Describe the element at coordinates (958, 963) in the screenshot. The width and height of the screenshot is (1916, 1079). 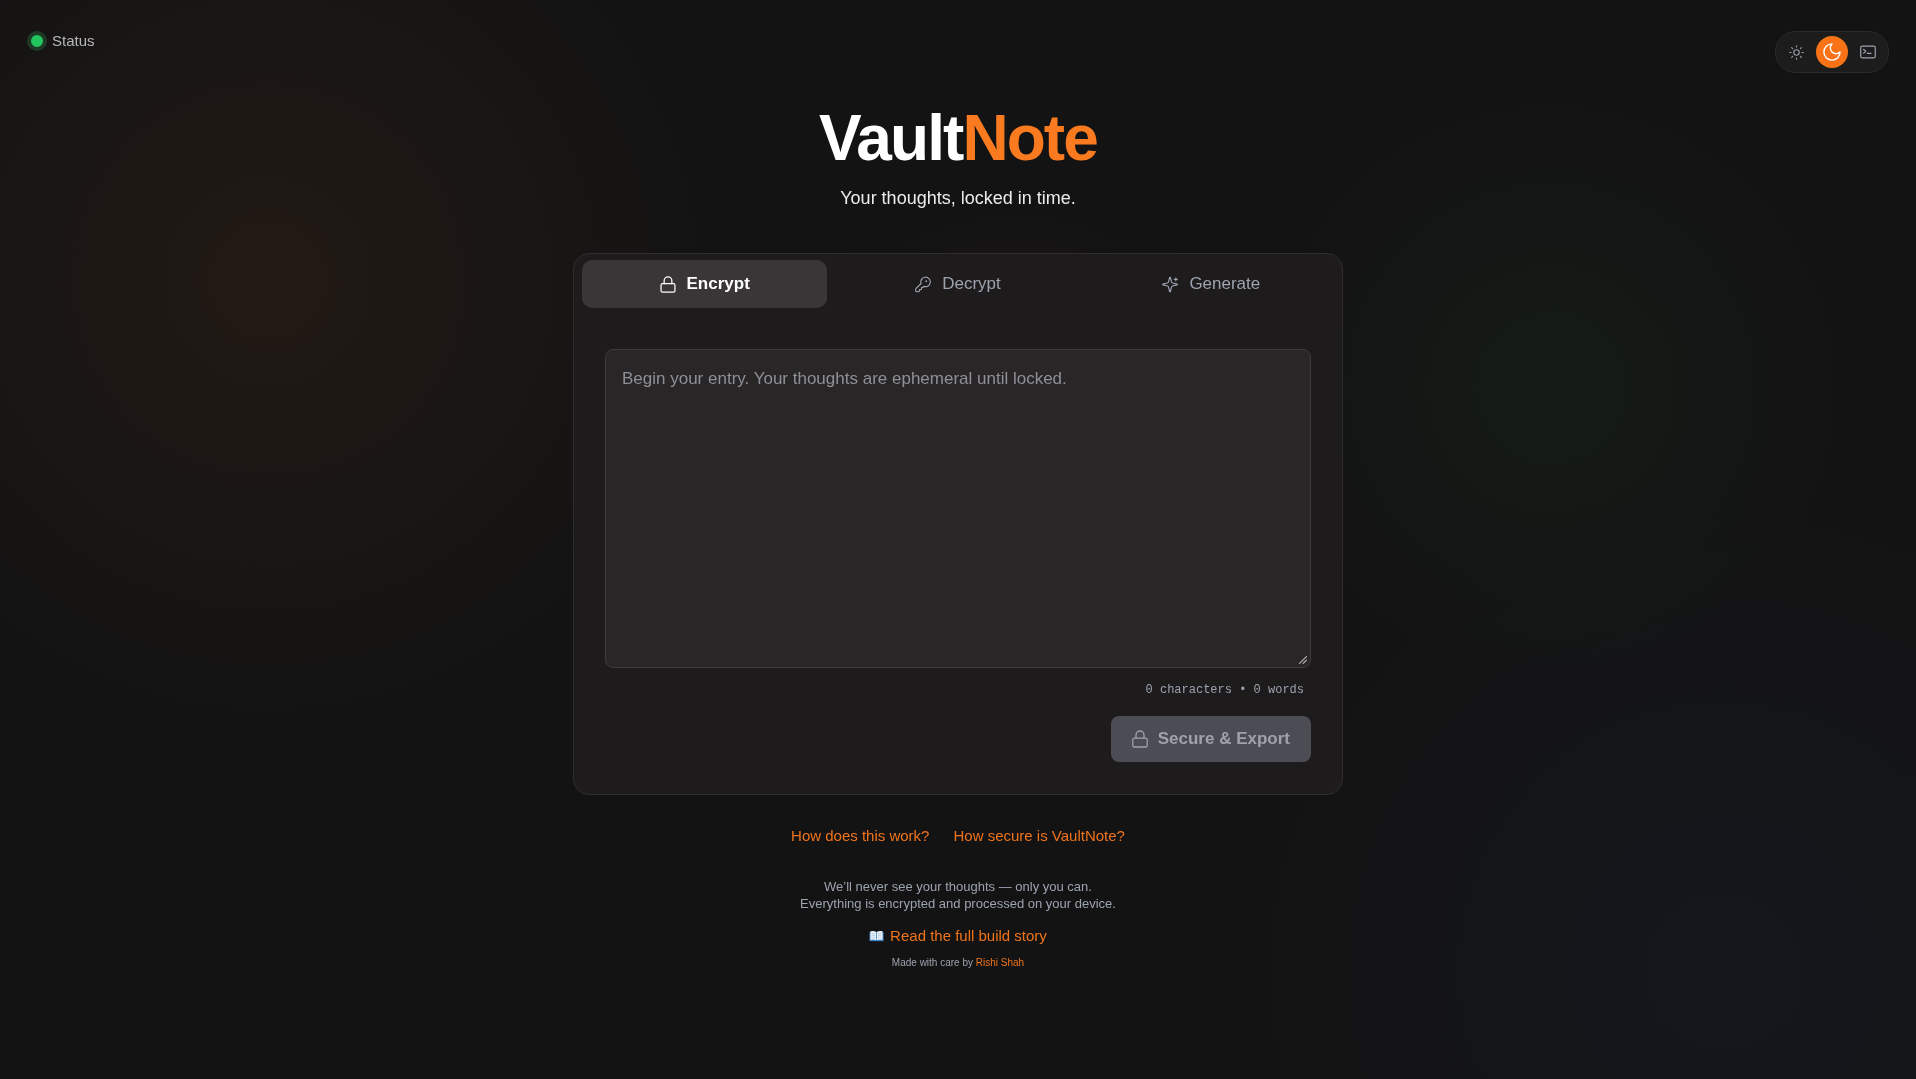
I see `credit-text: Made with care by Rishi Shah` at that location.